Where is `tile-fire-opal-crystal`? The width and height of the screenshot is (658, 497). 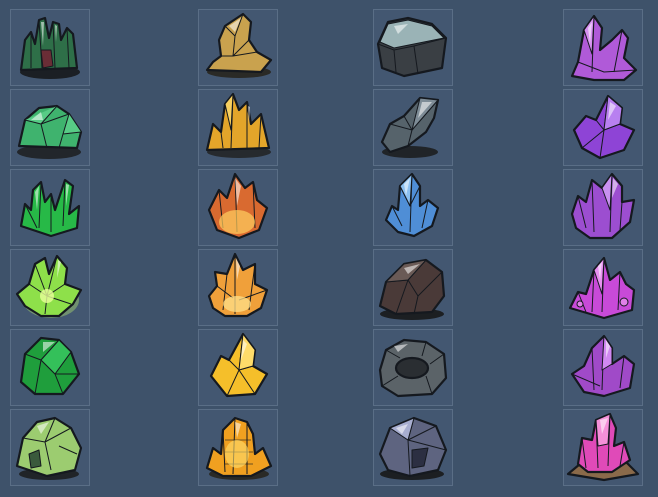
tile-fire-opal-crystal is located at coordinates (238, 207).